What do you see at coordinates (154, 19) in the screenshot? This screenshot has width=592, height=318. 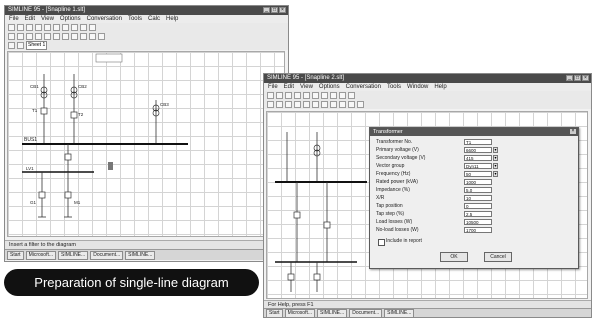 I see `menu-calc: Calc` at bounding box center [154, 19].